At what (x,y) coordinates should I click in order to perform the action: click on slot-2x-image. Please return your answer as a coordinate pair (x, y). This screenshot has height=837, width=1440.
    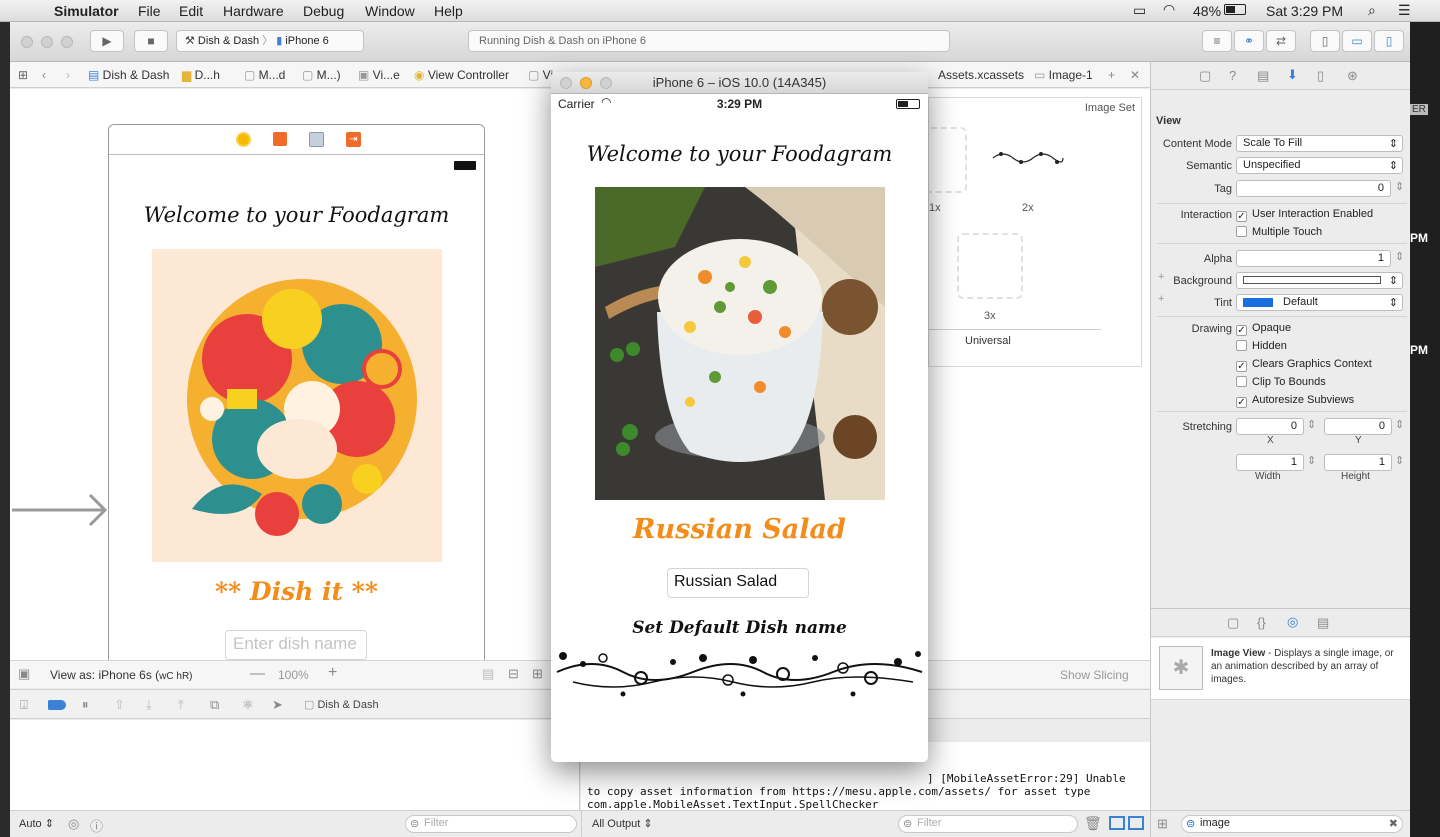
    Looking at the image, I should click on (1028, 158).